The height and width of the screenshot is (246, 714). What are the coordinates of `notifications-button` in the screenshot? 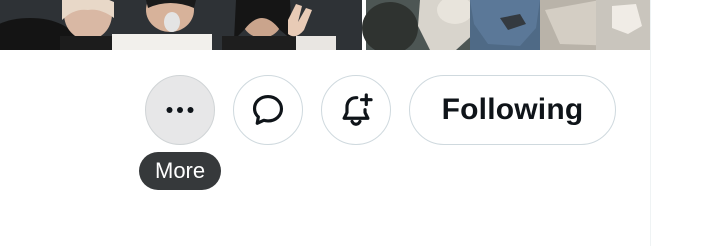 It's located at (356, 110).